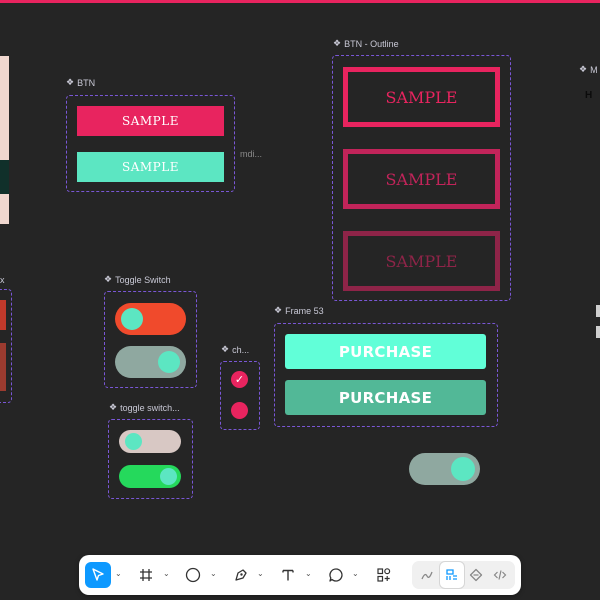 This screenshot has height=600, width=600. What do you see at coordinates (299, 310) in the screenshot?
I see `frame53-label: ❖ Frame 53` at bounding box center [299, 310].